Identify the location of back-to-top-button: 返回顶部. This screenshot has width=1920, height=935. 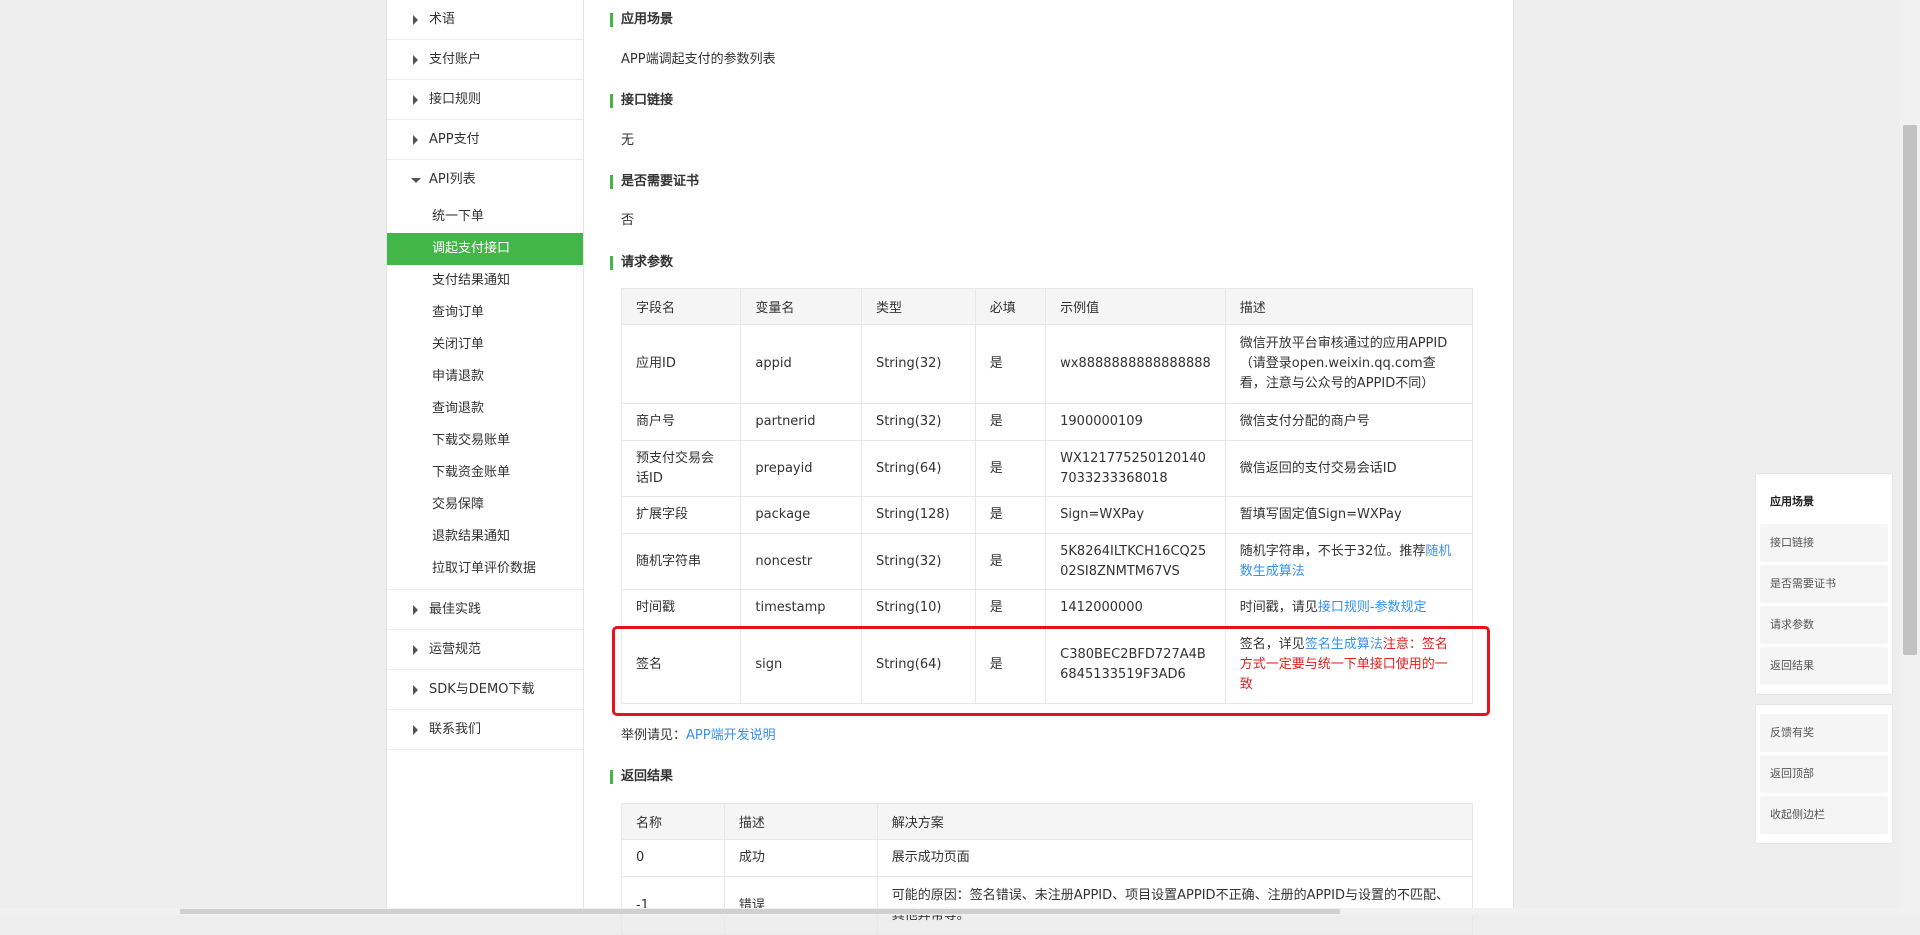
(1824, 774).